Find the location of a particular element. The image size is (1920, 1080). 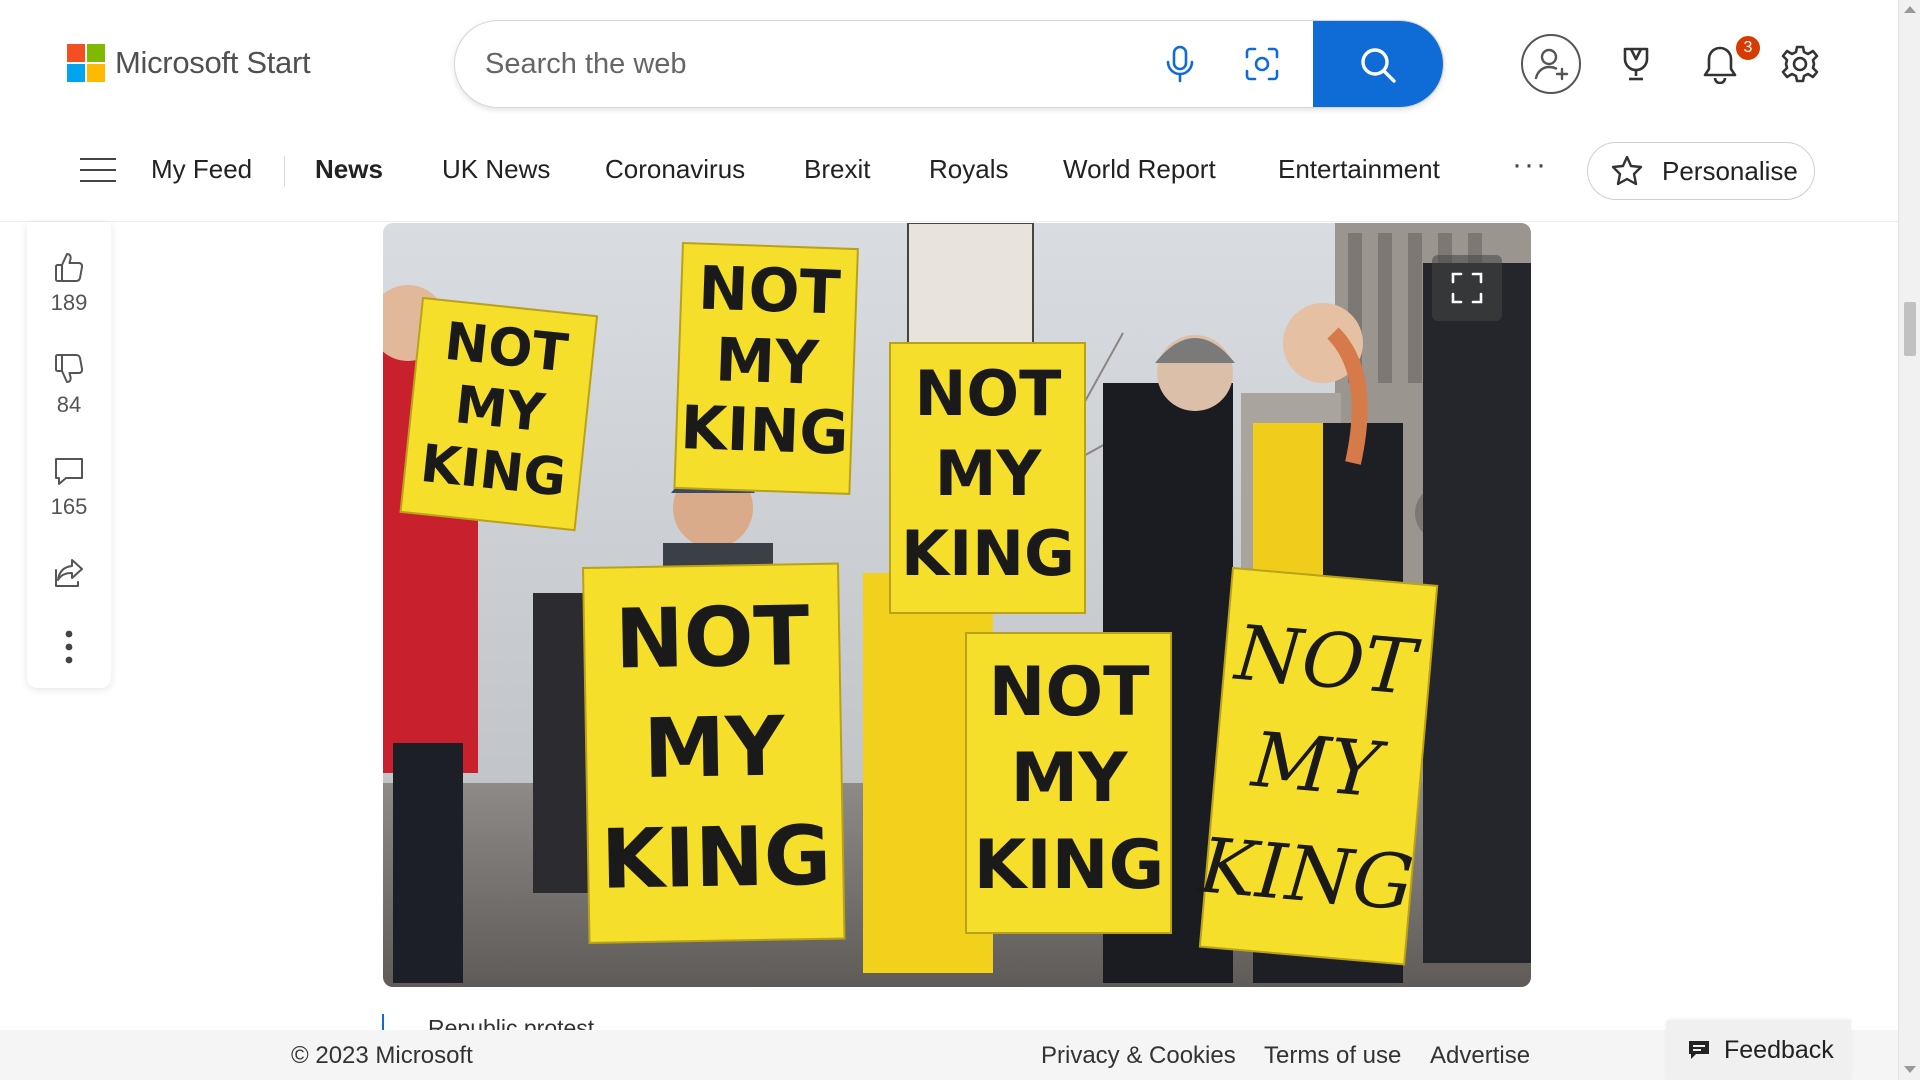

share-icon is located at coordinates (69, 573).